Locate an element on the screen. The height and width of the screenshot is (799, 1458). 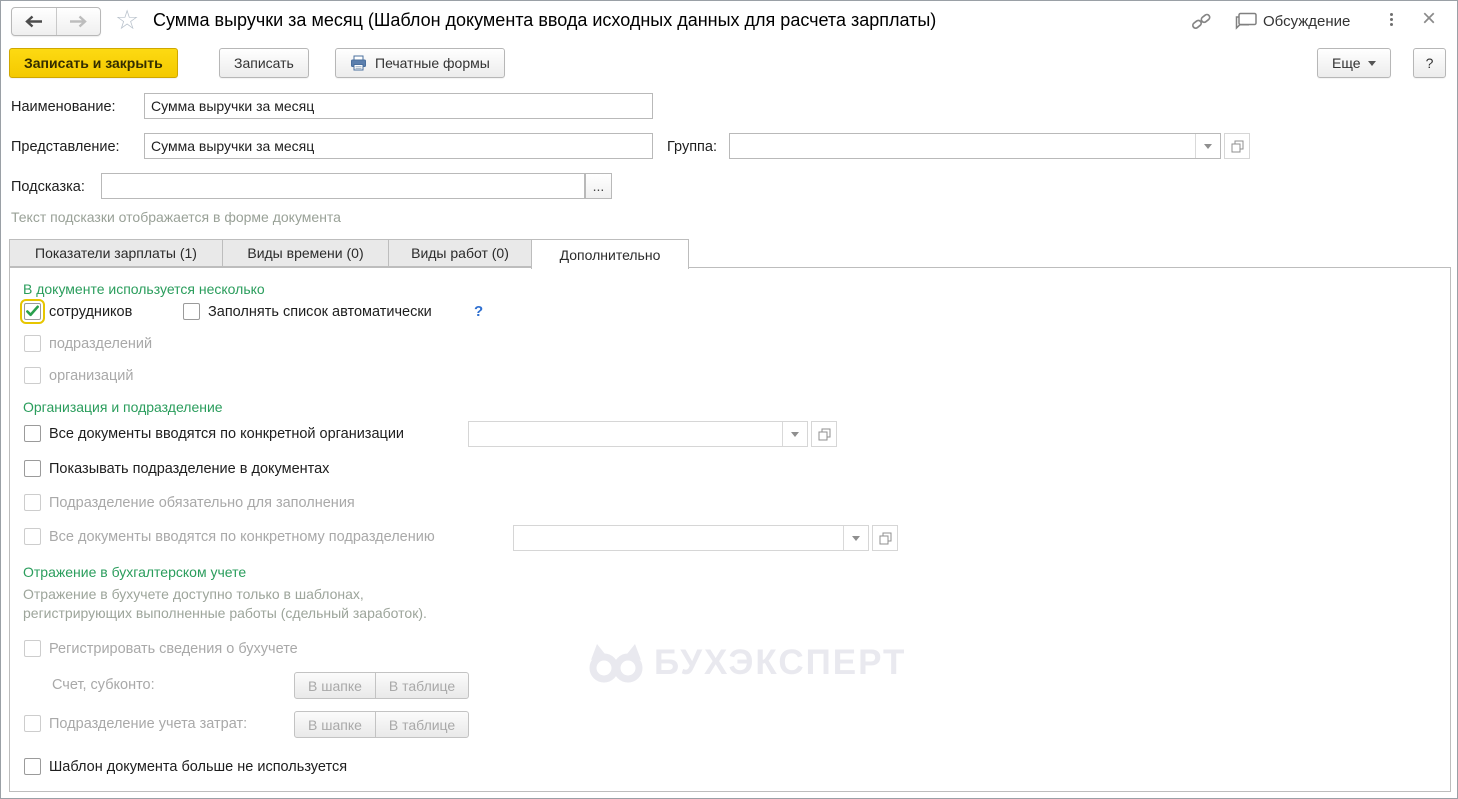
name-input is located at coordinates (398, 106).